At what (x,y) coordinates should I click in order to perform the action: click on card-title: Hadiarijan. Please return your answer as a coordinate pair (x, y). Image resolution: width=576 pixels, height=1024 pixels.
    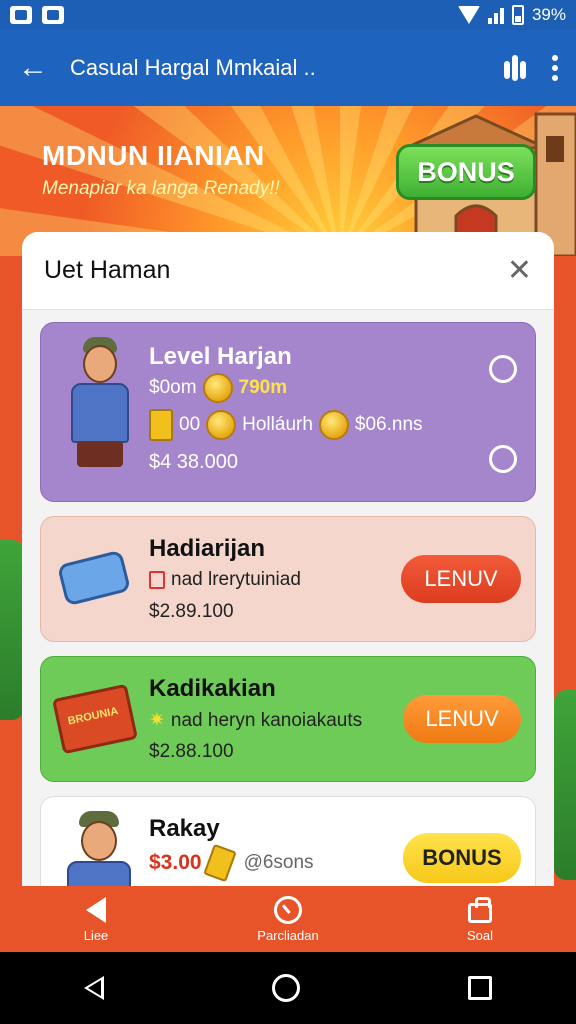
    Looking at the image, I should click on (207, 548).